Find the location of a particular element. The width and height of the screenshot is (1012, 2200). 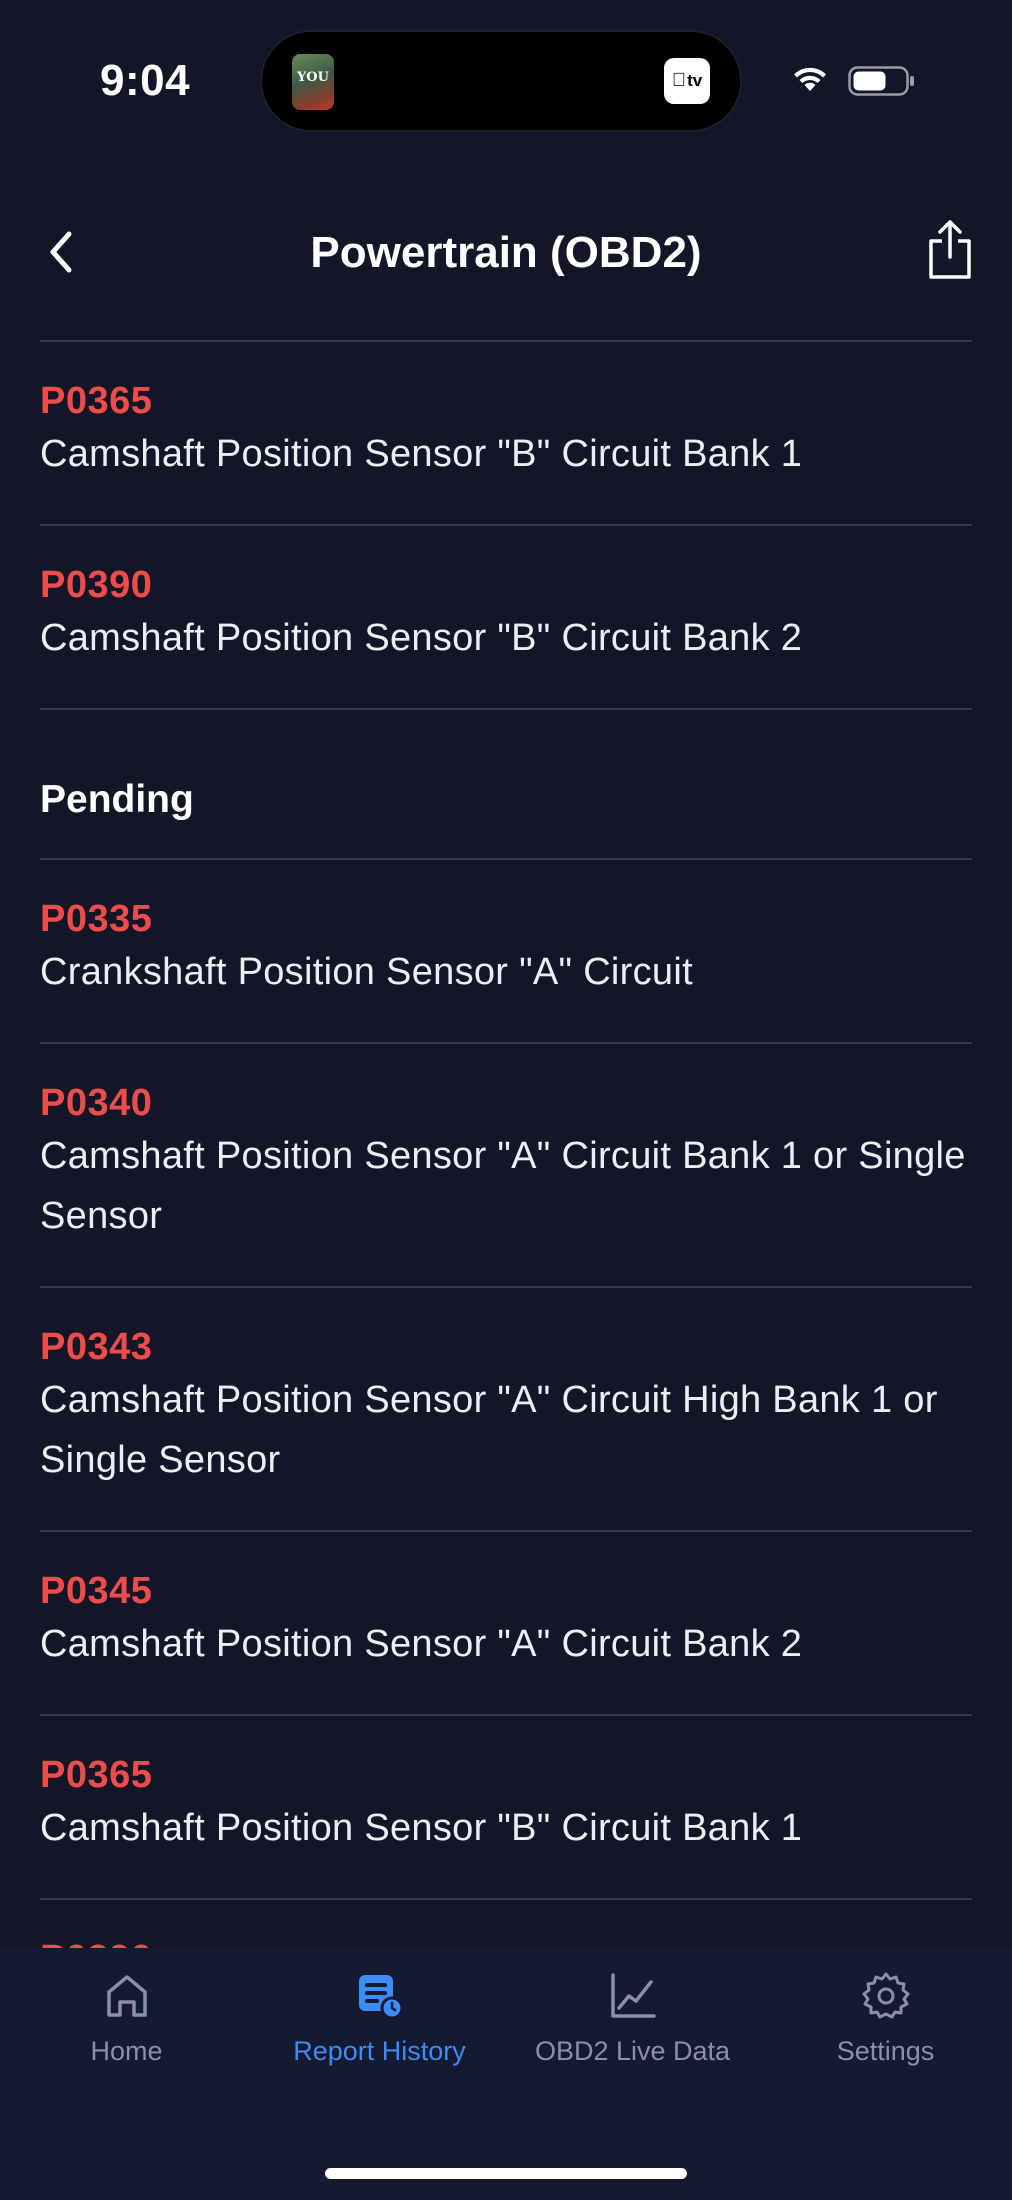

status-time: 9:04 is located at coordinates (145, 80).